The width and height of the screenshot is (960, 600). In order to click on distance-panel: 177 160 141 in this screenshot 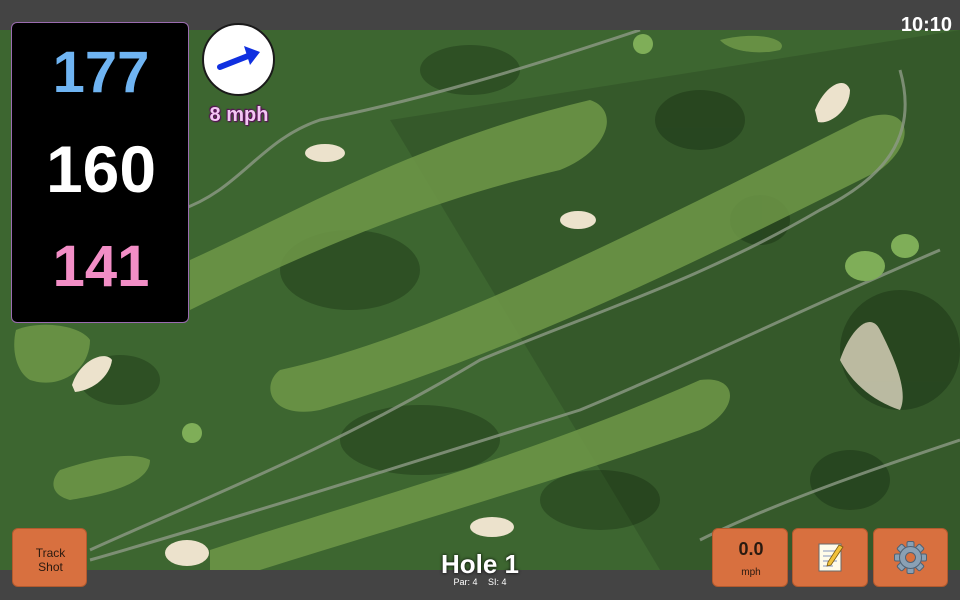, I will do `click(100, 172)`.